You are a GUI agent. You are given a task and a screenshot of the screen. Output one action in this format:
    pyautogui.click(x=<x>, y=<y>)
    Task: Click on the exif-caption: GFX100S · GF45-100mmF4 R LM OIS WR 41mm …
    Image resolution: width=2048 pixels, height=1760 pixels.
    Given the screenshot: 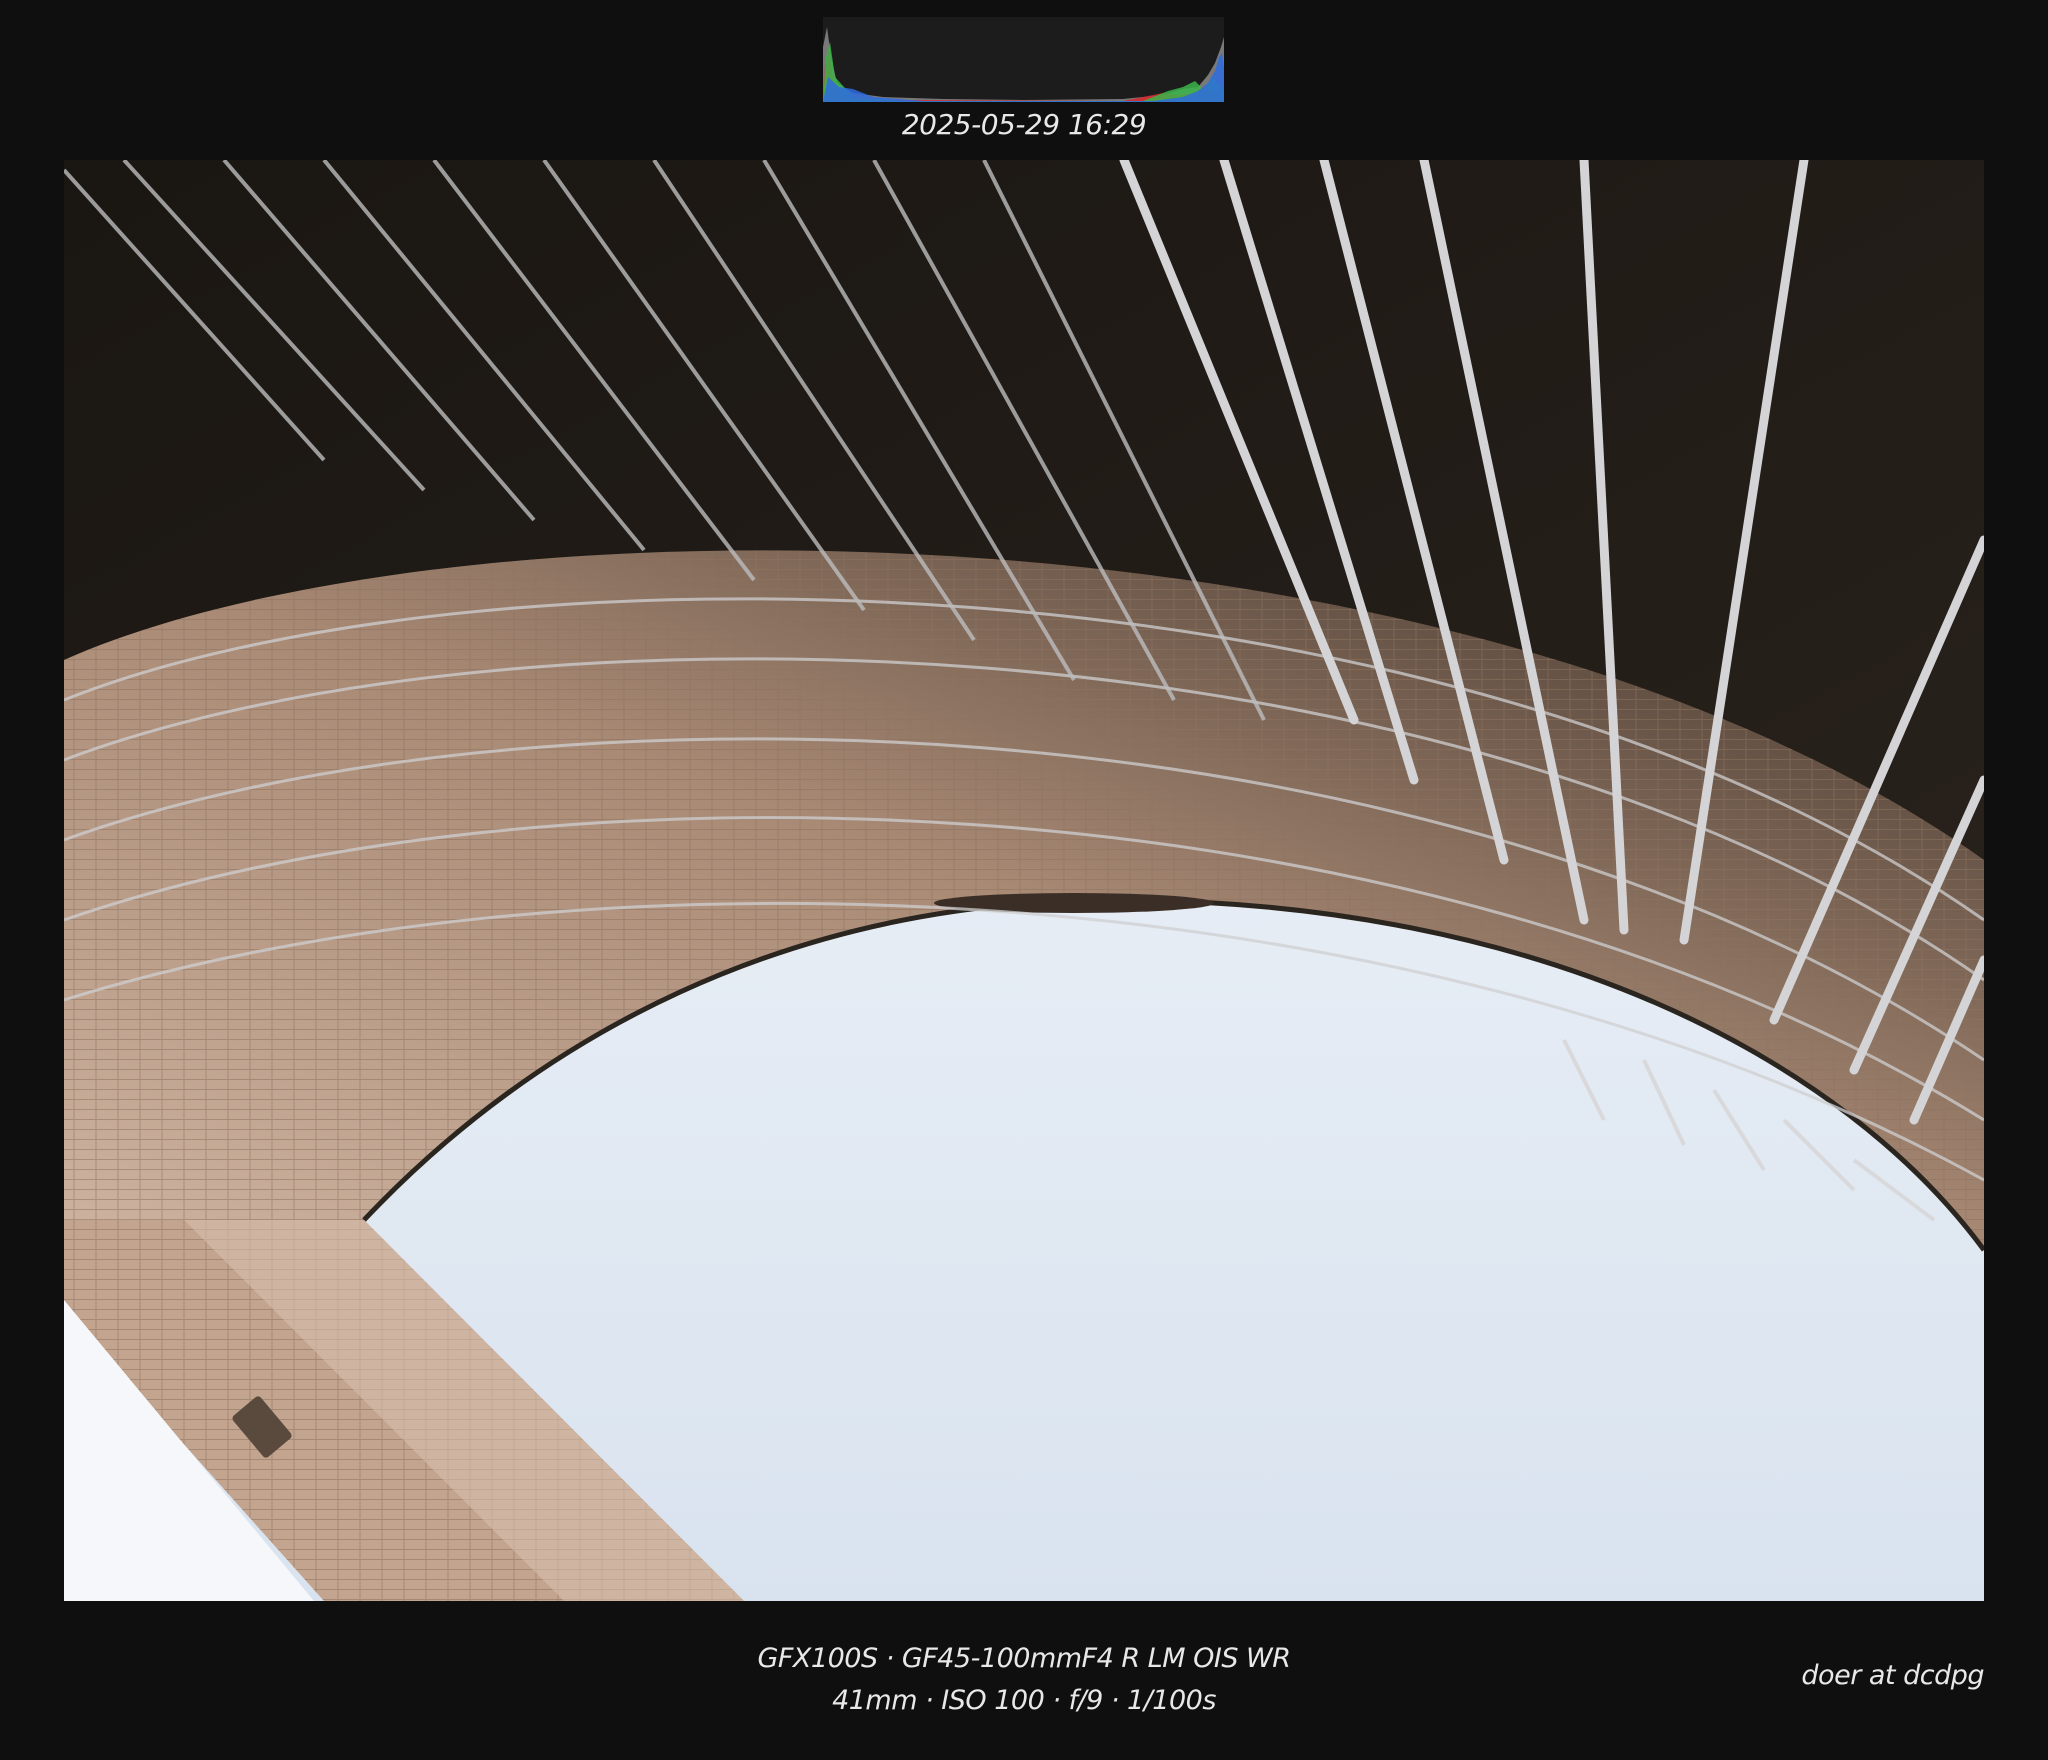 What is the action you would take?
    pyautogui.click(x=1024, y=1680)
    